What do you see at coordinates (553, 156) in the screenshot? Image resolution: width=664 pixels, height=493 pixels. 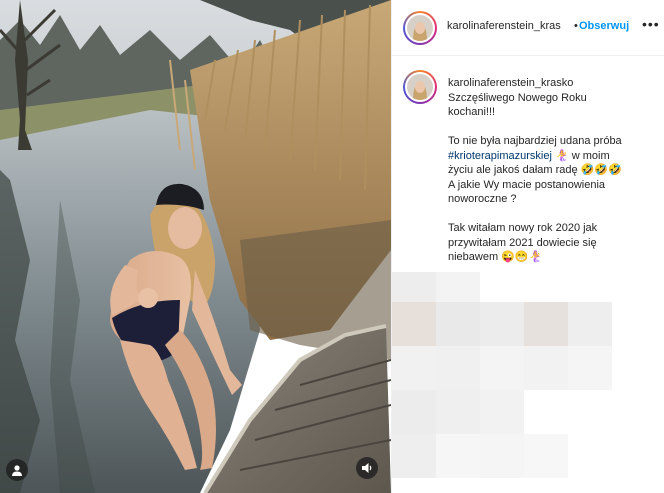 I see `caption-line: #krioterapimazurskiej 🧜‍♀️ w moim` at bounding box center [553, 156].